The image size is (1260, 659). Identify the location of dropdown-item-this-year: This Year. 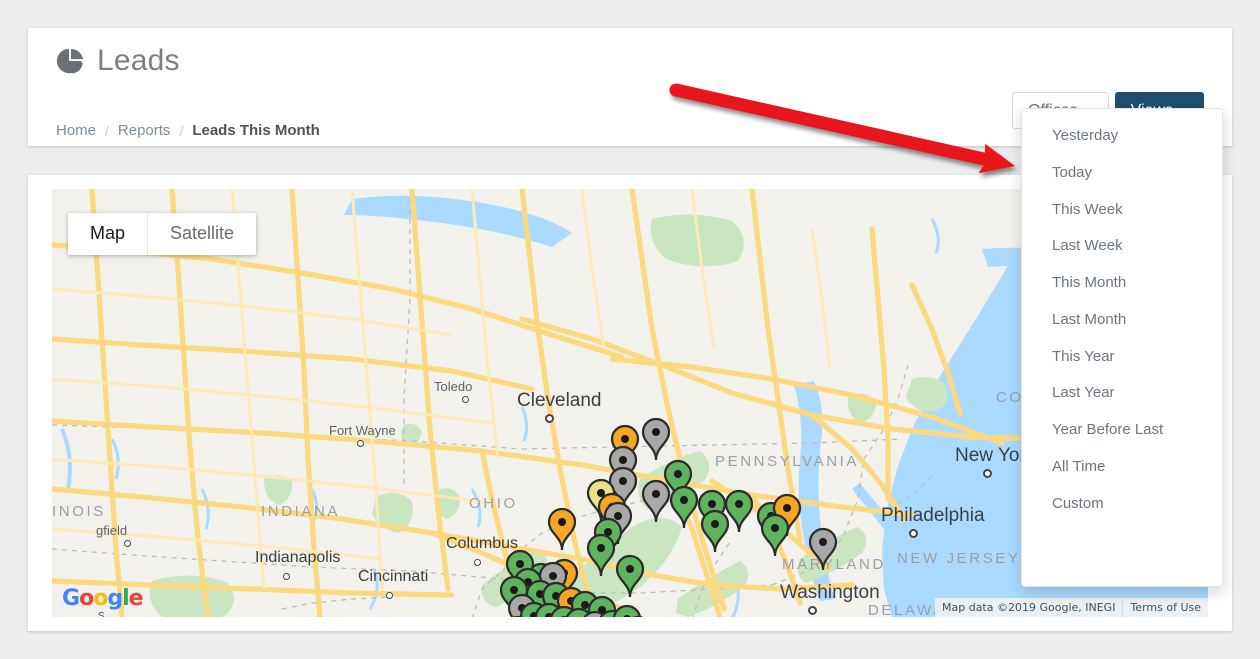
(1122, 357).